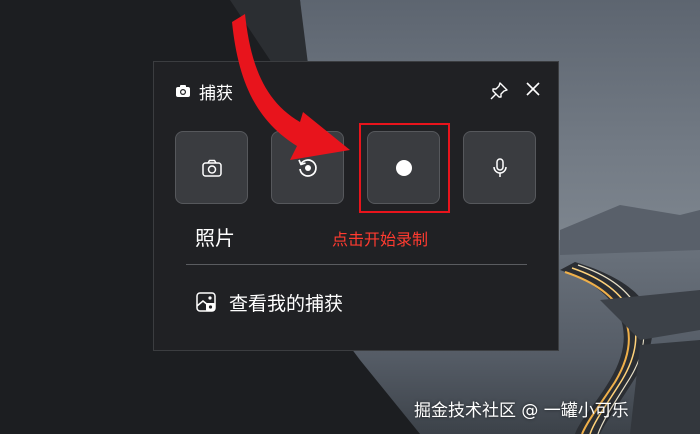 The height and width of the screenshot is (434, 700). I want to click on view-captures-link: 查看我的捕获, so click(269, 302).